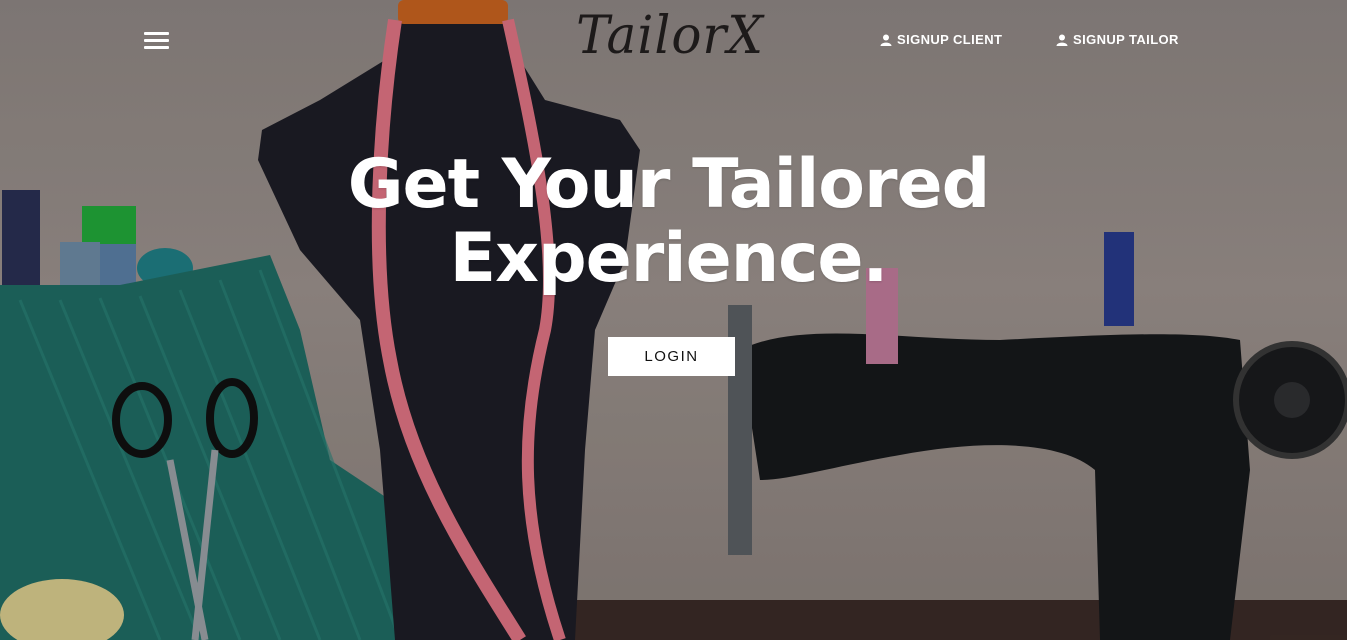 This screenshot has width=1347, height=640. What do you see at coordinates (671, 356) in the screenshot?
I see `login-button: LOGIN` at bounding box center [671, 356].